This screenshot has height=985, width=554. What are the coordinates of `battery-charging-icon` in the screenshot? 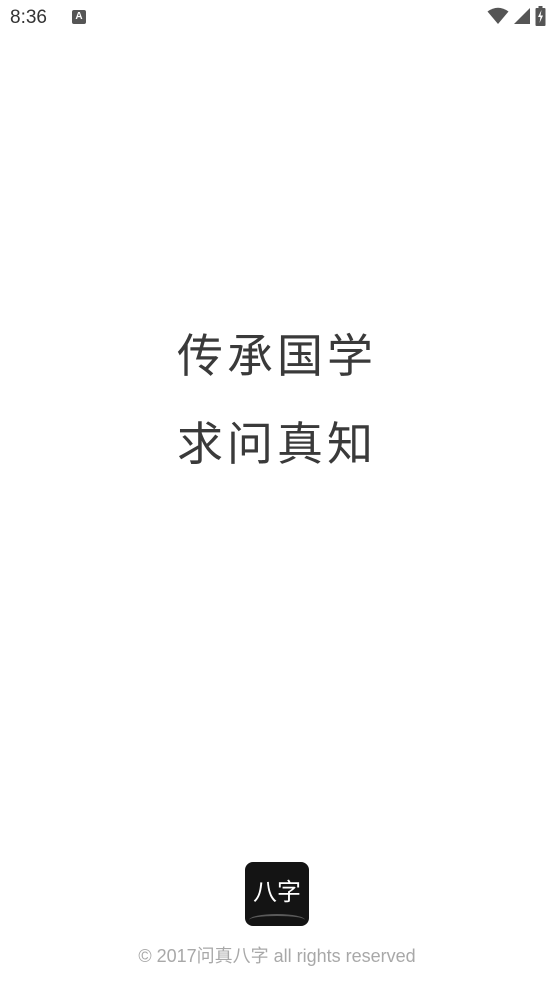 It's located at (540, 18).